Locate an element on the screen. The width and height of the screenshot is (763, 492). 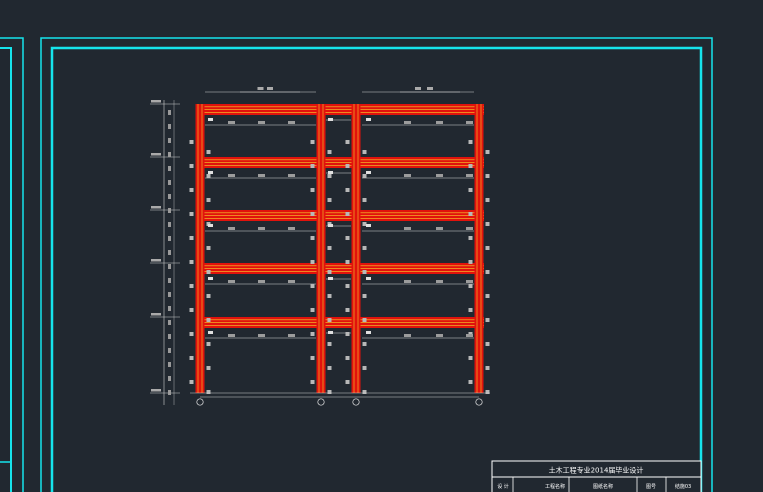
tb-label-design: 设 计 is located at coordinates (503, 486).